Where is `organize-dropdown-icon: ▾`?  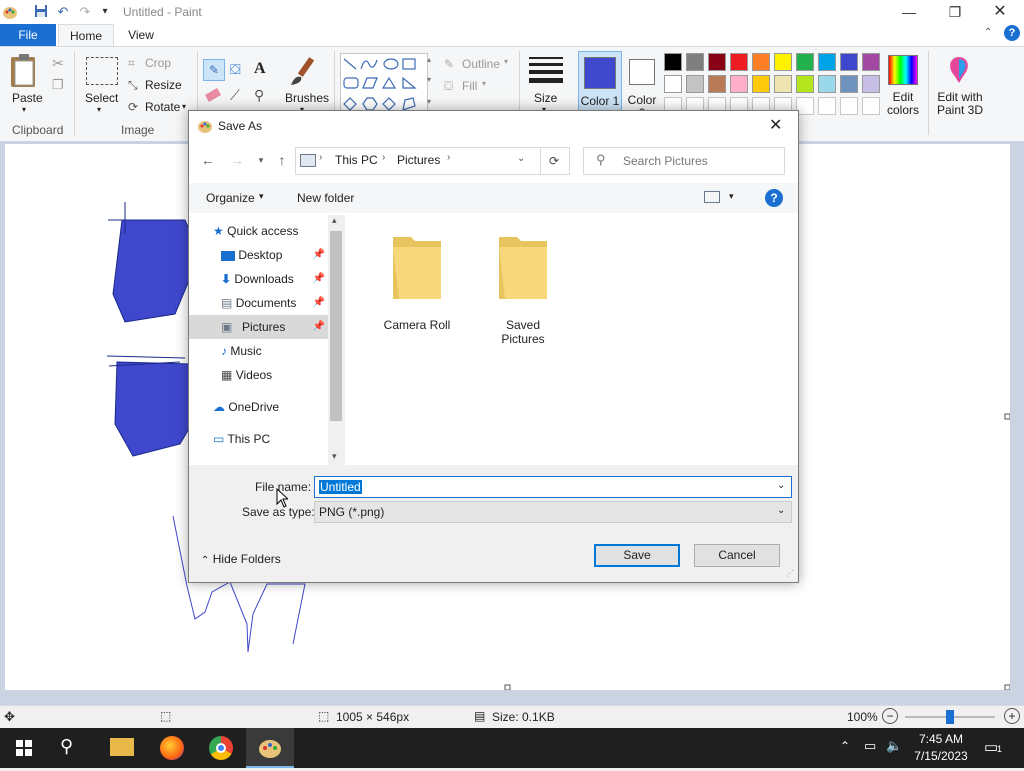
organize-dropdown-icon: ▾ is located at coordinates (261, 196).